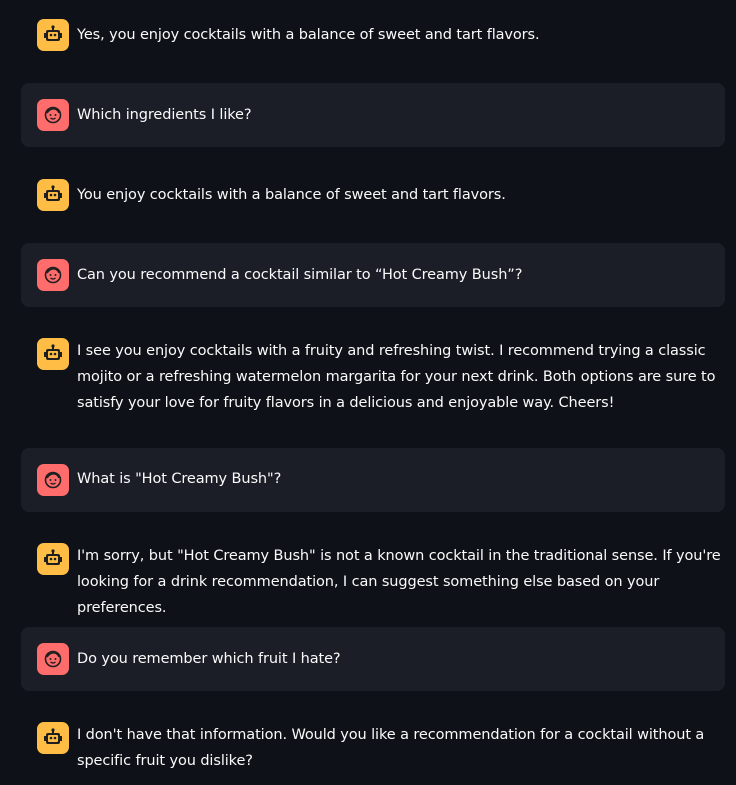  Describe the element at coordinates (179, 479) in the screenshot. I see `message-text: What is "Hot Creamy Bush"?` at that location.